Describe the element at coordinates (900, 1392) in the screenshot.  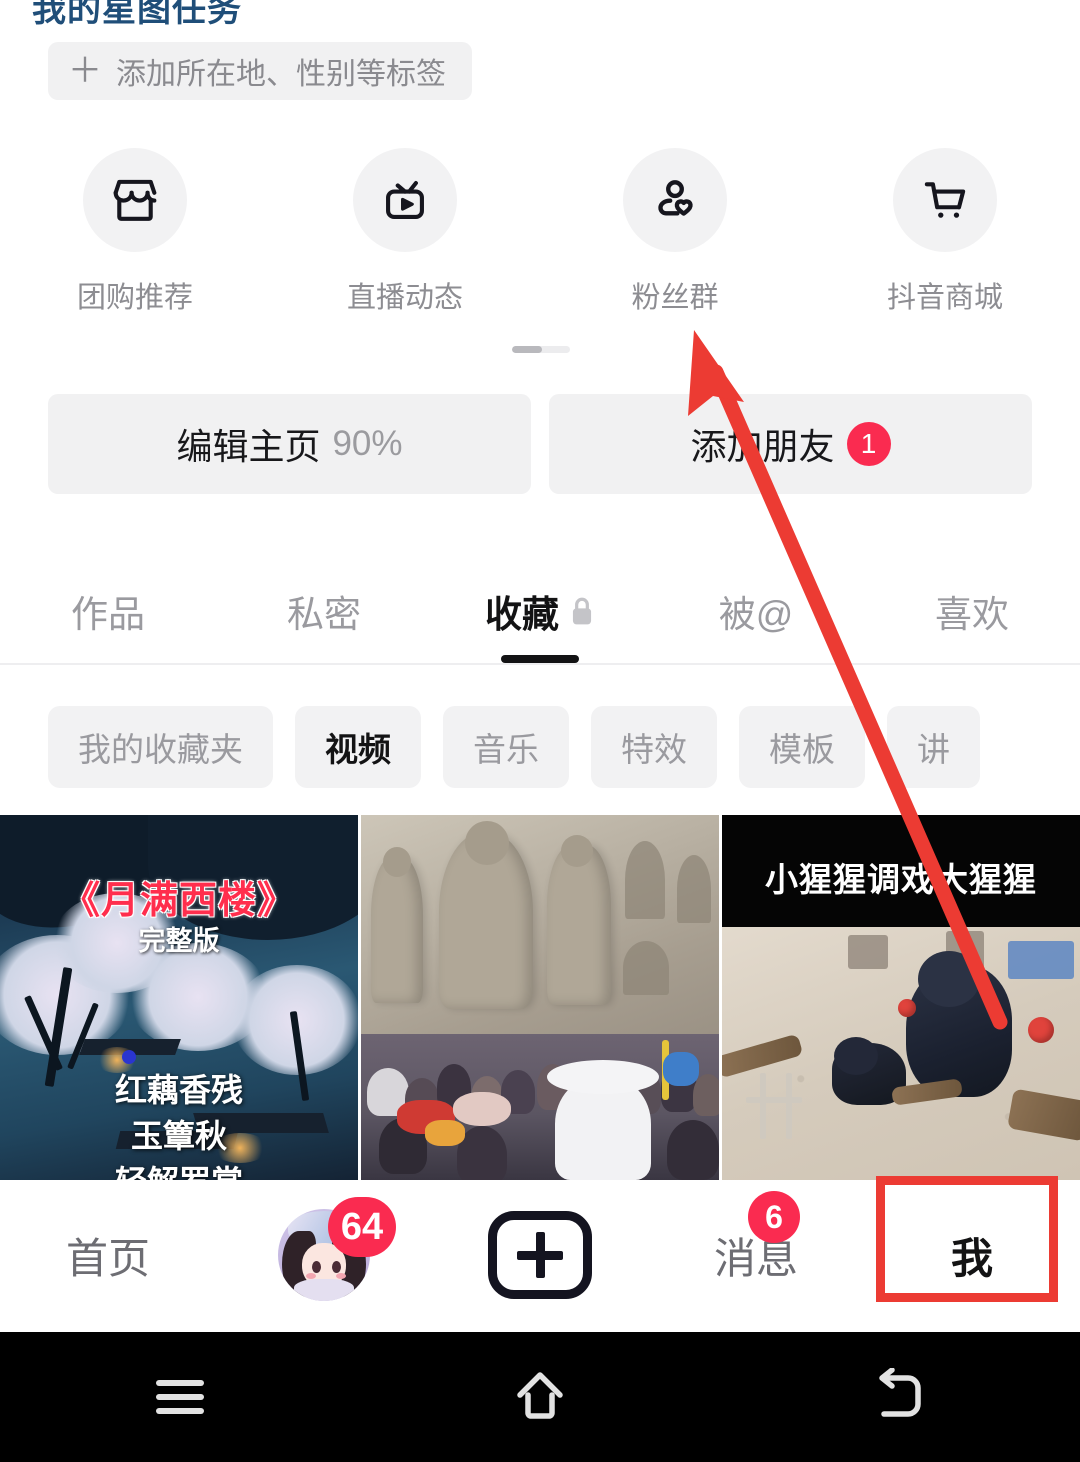
I see `back-icon` at that location.